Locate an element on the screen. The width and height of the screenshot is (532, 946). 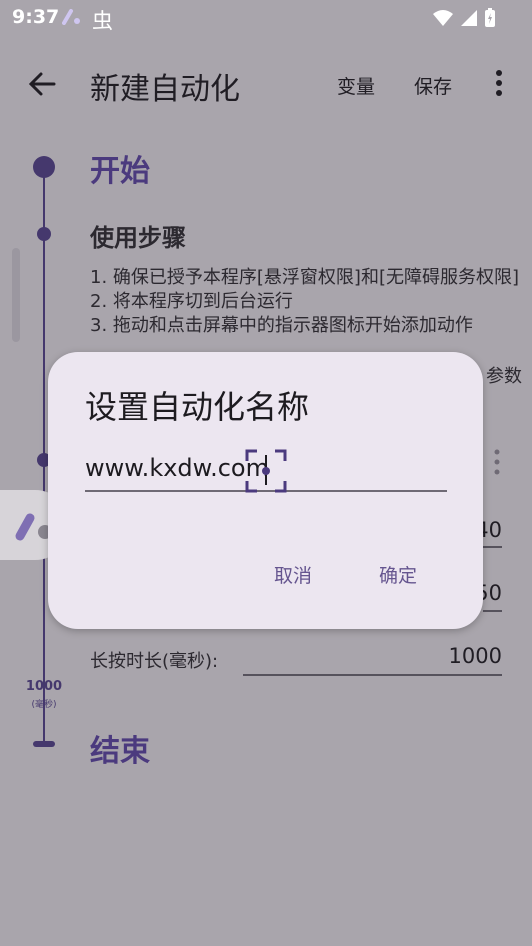
save-button: 保存 is located at coordinates (433, 85).